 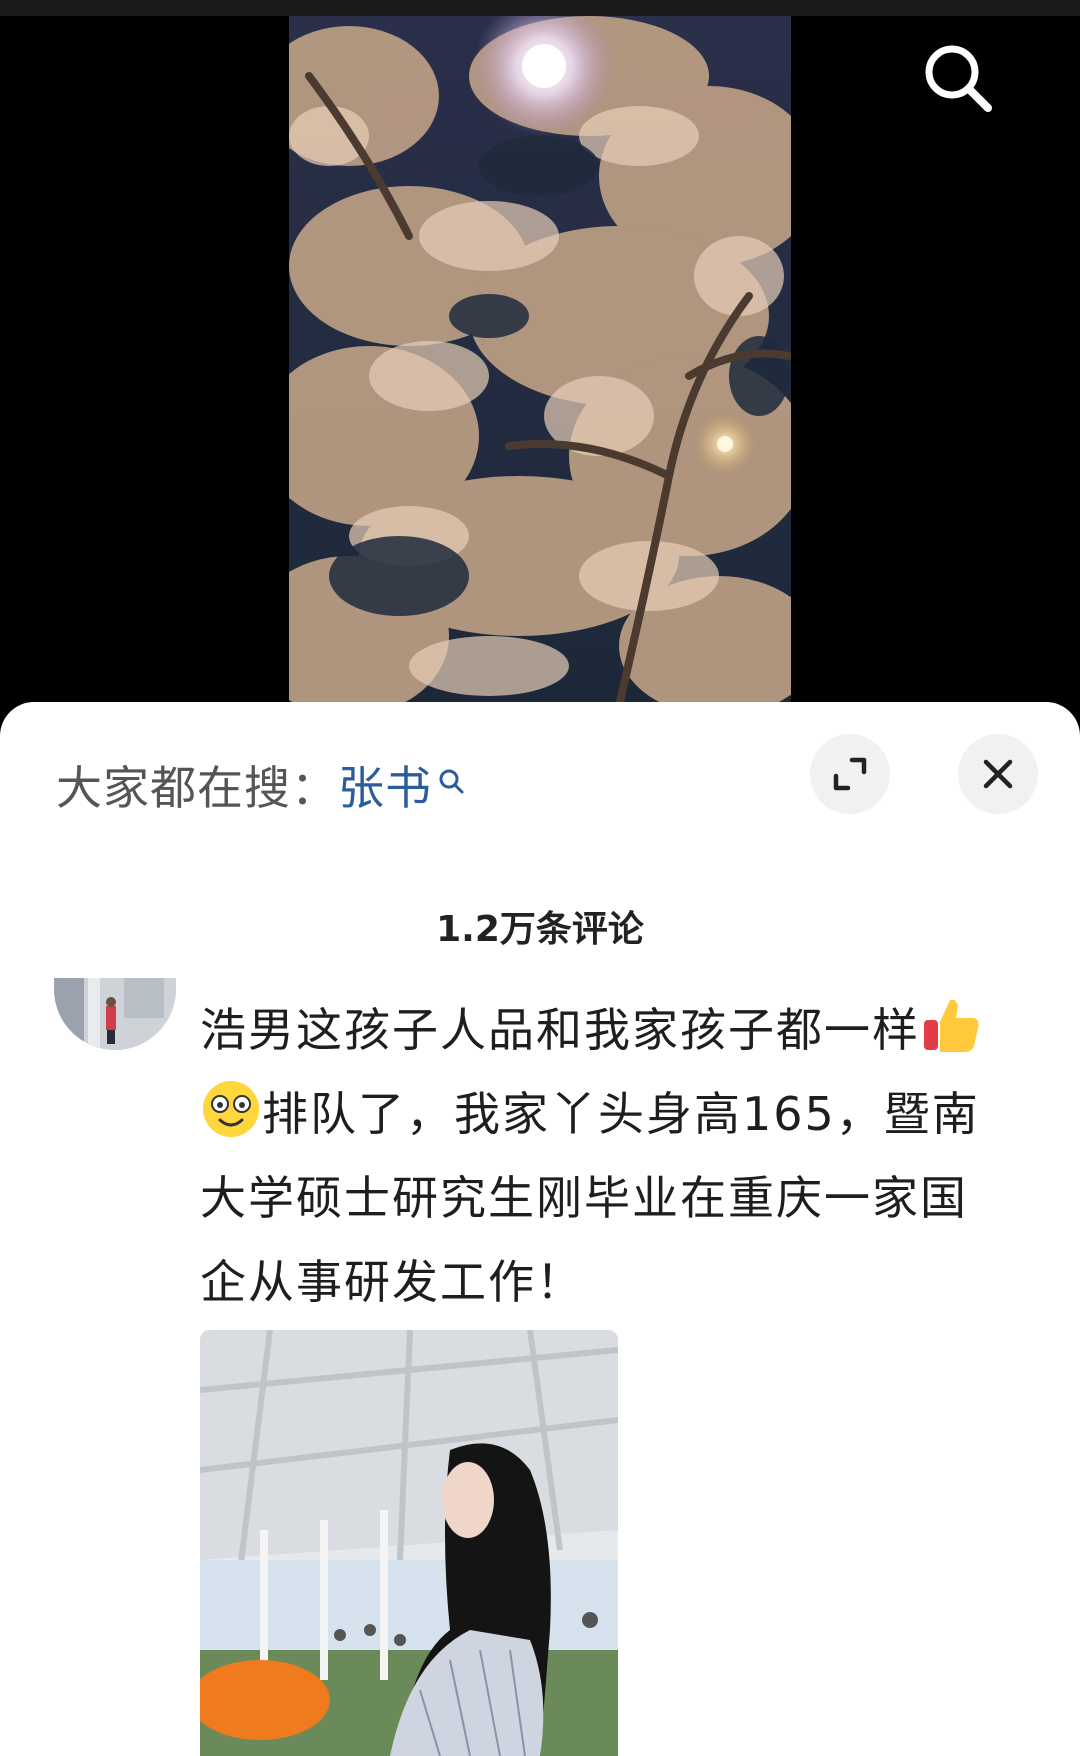 I want to click on search-button, so click(x=958, y=78).